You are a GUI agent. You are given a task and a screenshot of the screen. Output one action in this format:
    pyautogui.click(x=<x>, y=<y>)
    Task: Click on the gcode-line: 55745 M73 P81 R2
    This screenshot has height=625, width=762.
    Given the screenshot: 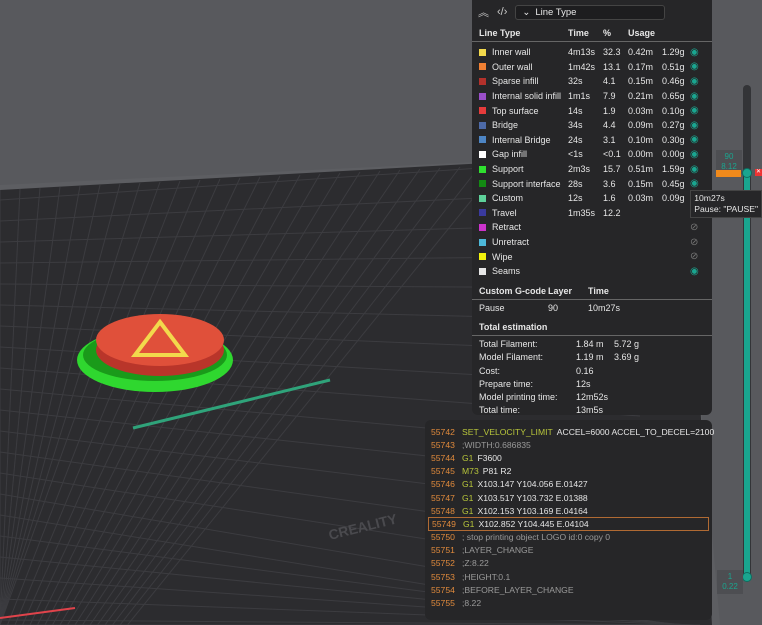 What is the action you would take?
    pyautogui.click(x=568, y=471)
    